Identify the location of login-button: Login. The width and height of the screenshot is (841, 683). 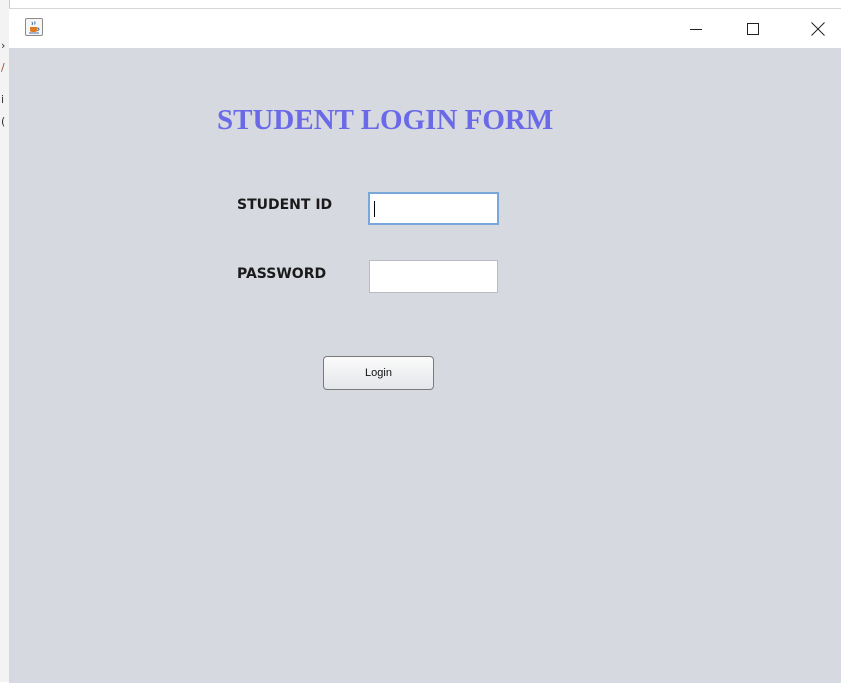
(378, 373).